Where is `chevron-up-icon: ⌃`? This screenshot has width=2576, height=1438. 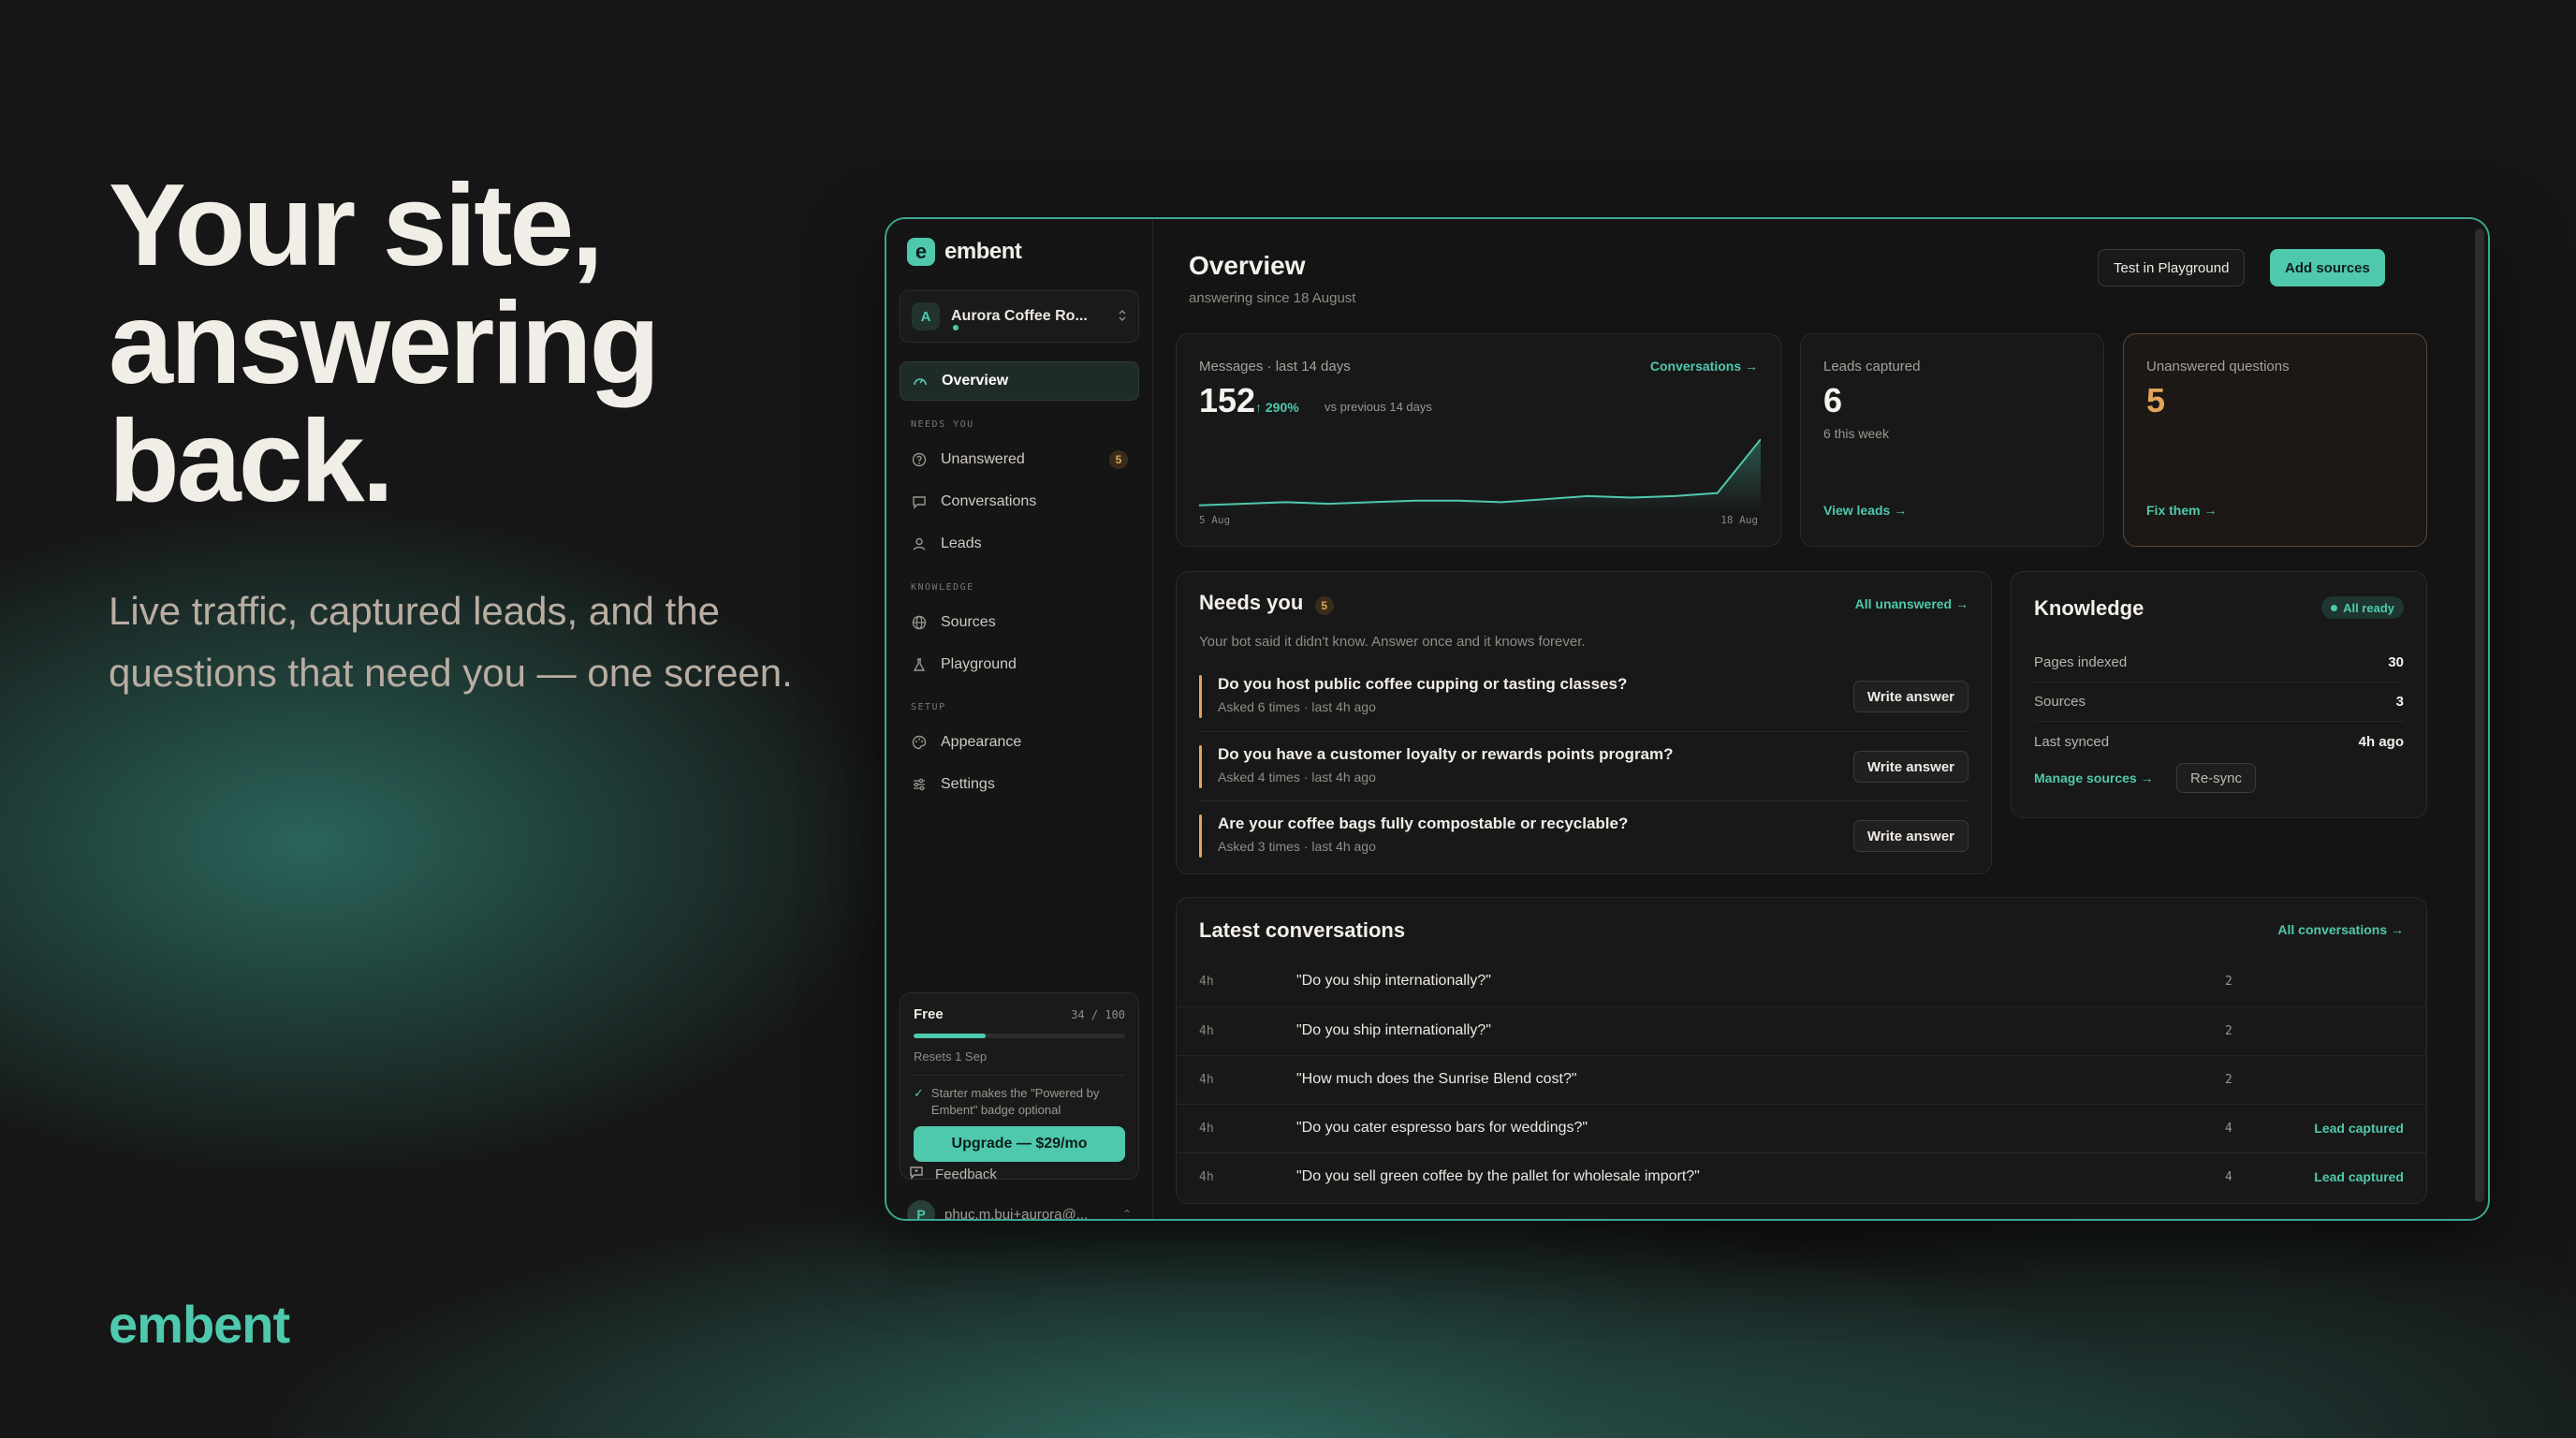 chevron-up-icon: ⌃ is located at coordinates (1127, 1214).